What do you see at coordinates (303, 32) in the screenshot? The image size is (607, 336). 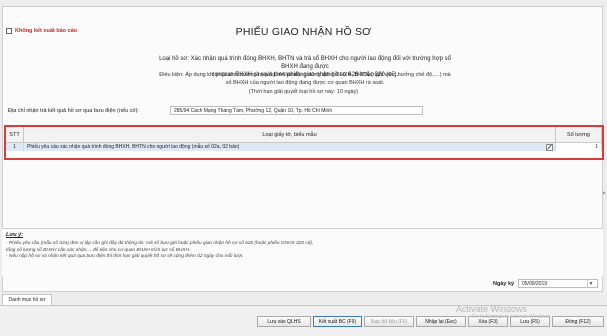 I see `page-title: PHIẾU GIAO NHẬN HỒ SƠ` at bounding box center [303, 32].